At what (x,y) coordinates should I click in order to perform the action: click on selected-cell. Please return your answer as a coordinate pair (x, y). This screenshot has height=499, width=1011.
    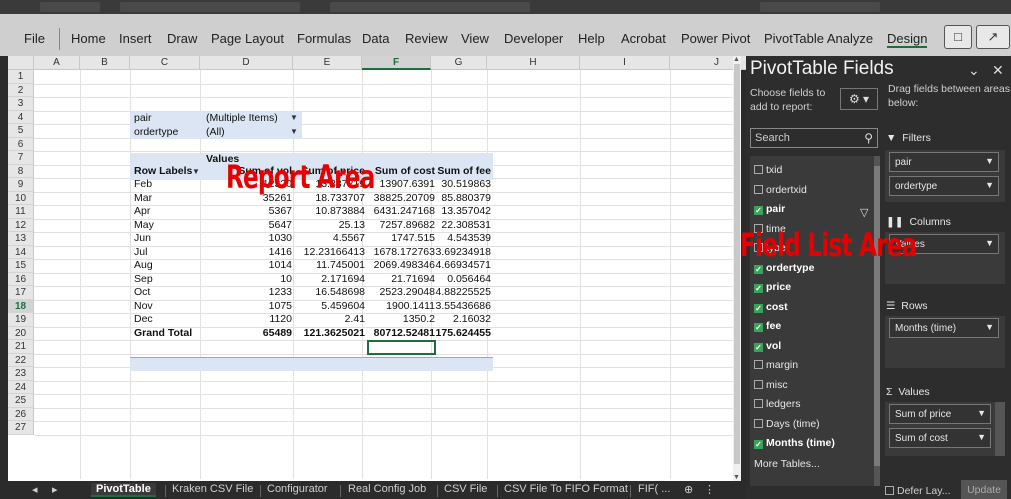
    Looking at the image, I should click on (401, 347).